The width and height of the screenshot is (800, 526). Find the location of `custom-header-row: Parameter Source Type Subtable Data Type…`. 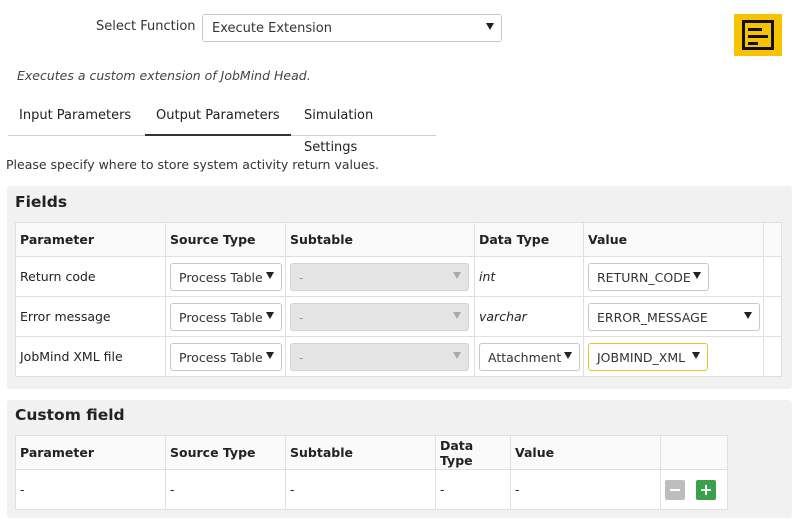

custom-header-row: Parameter Source Type Subtable Data Type… is located at coordinates (371, 452).